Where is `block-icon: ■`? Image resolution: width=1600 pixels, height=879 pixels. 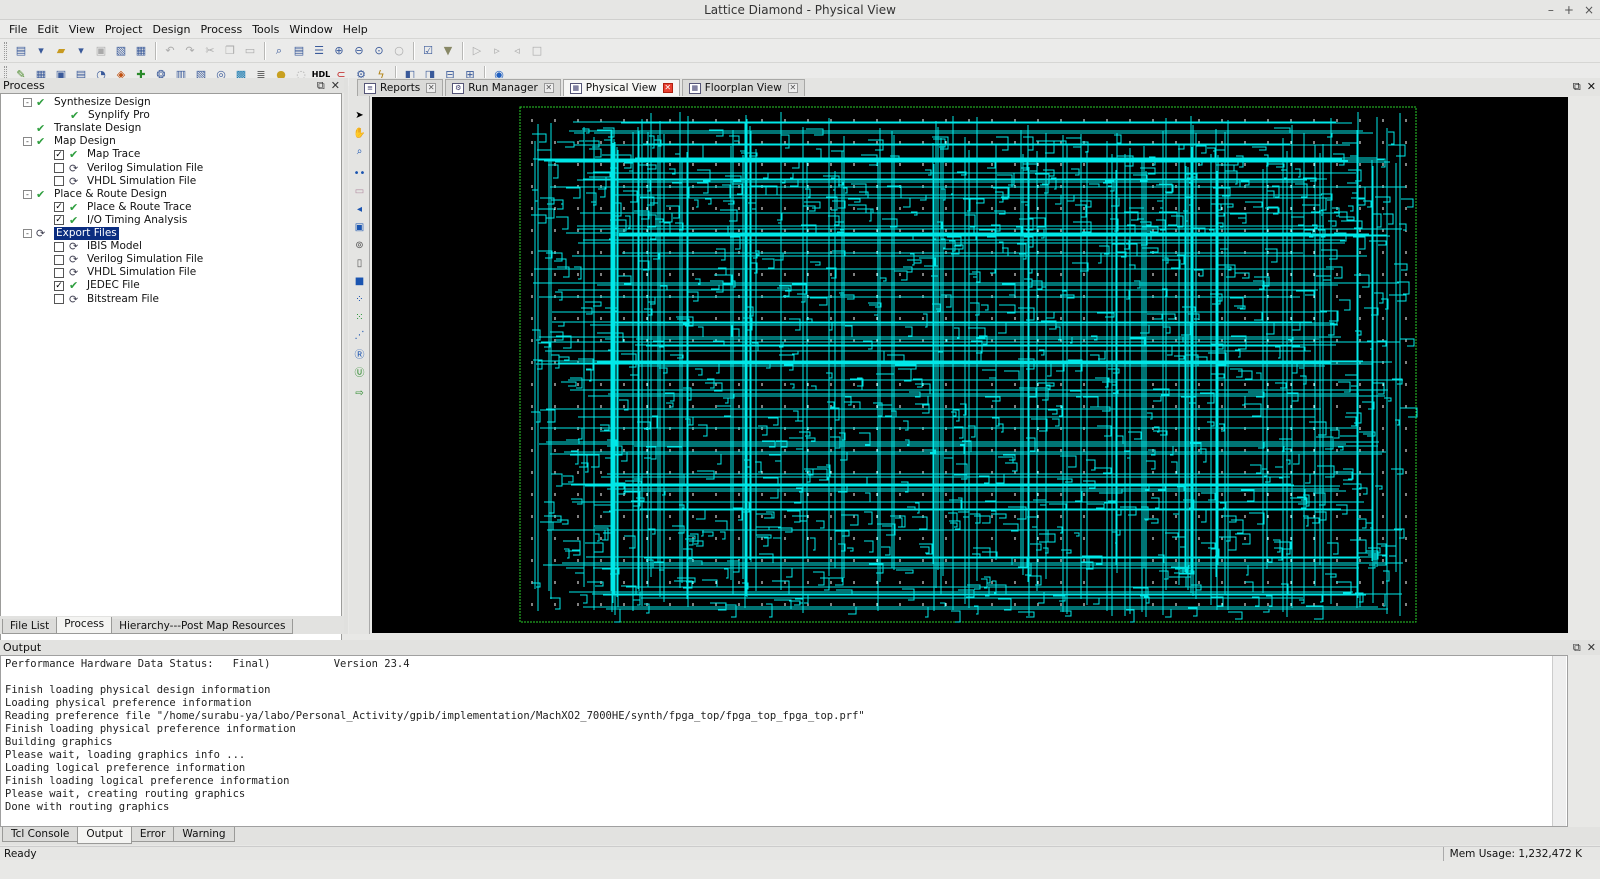 block-icon: ■ is located at coordinates (359, 281).